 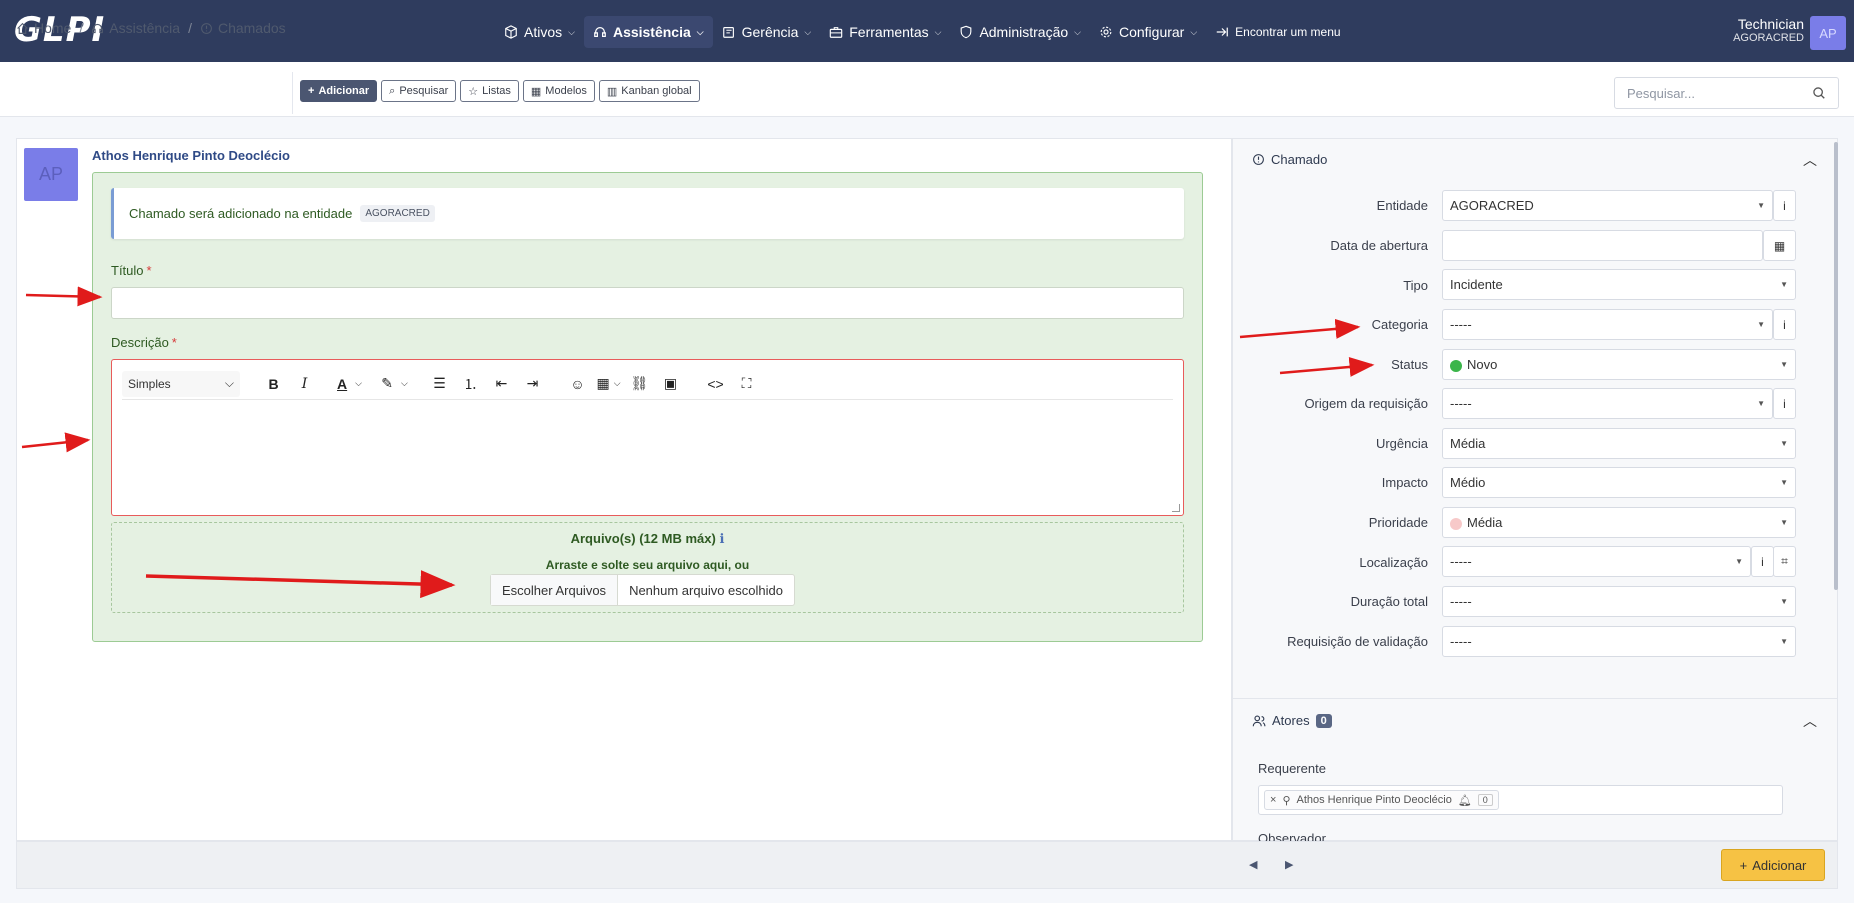 I want to click on request-source-select: ----- ▼, so click(x=1607, y=403).